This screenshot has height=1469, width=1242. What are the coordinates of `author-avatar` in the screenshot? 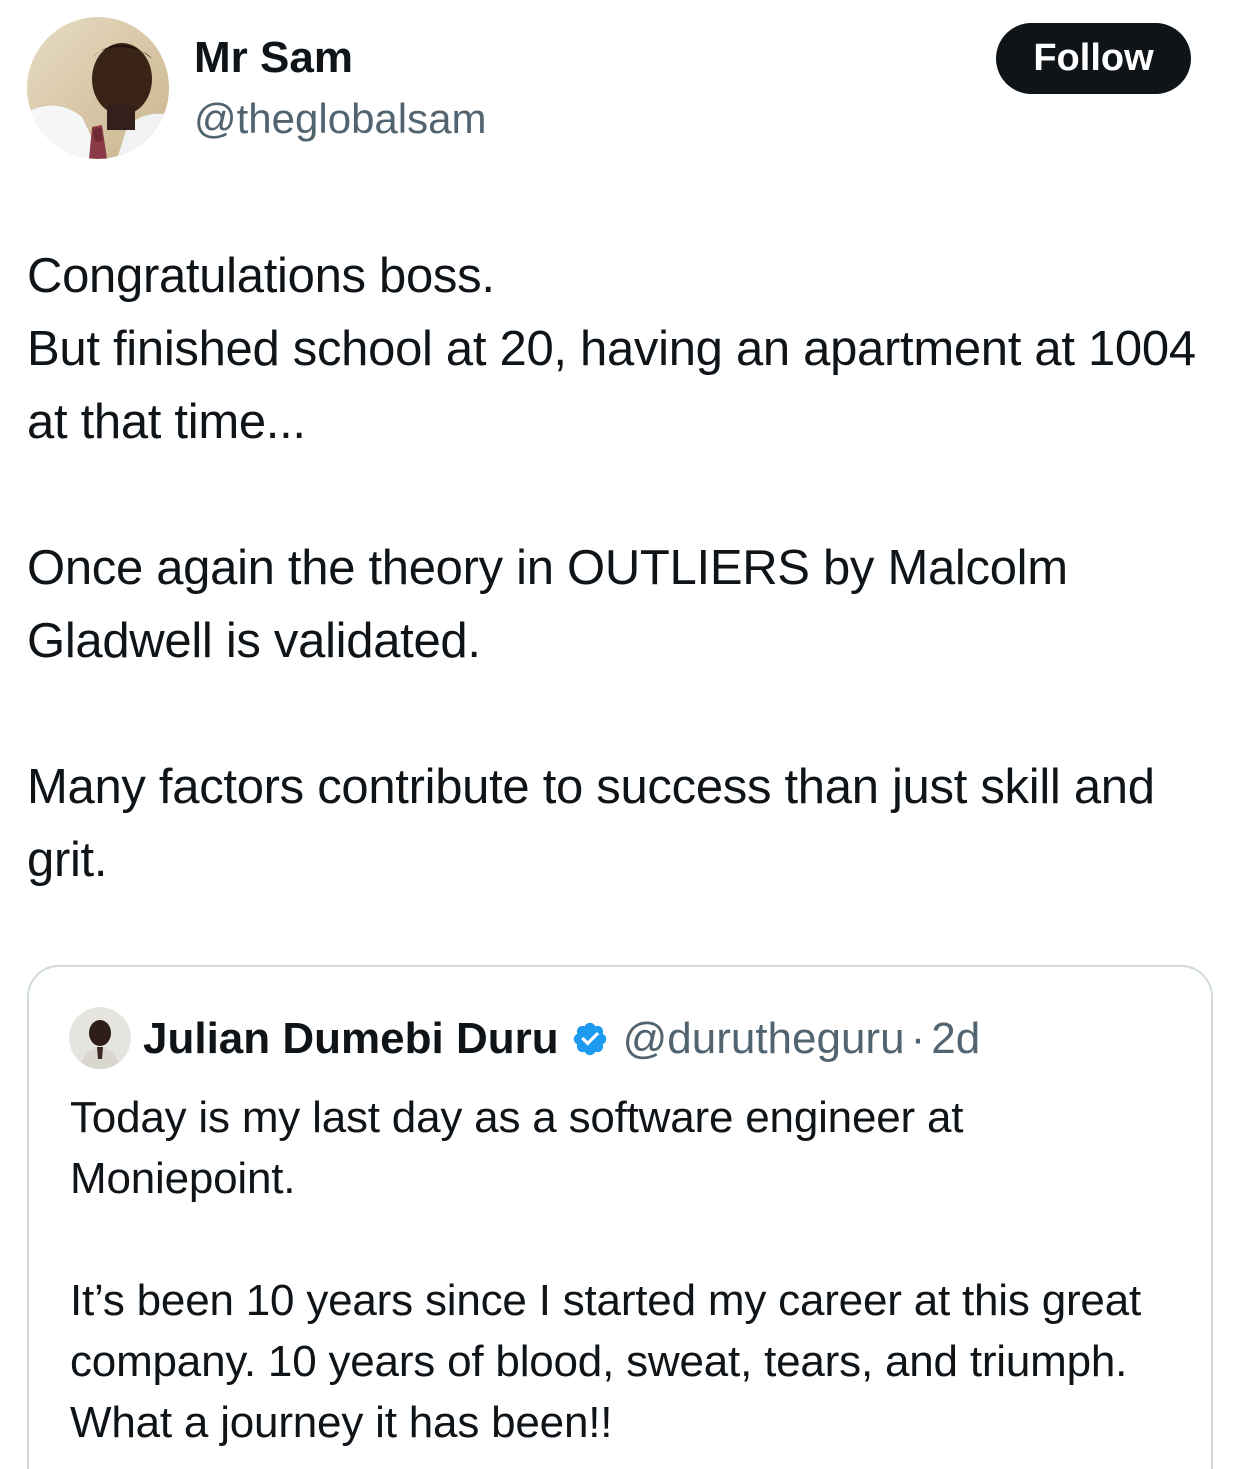 It's located at (98, 88).